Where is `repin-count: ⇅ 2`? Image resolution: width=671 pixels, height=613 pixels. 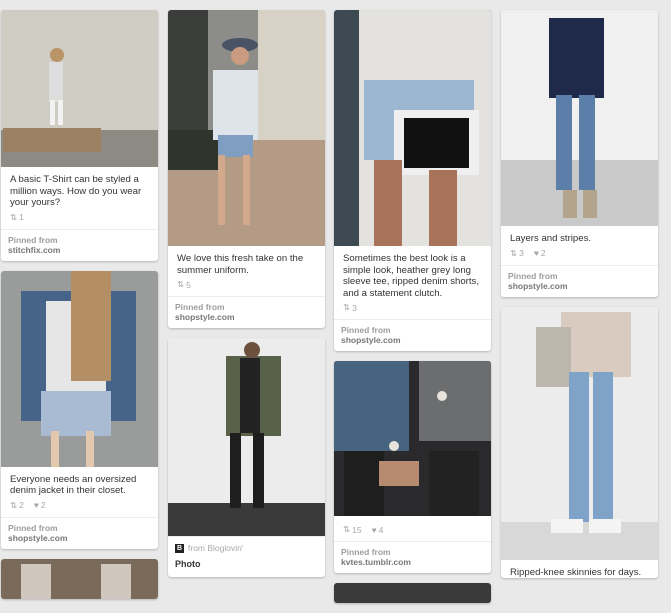
repin-count: ⇅ 2 is located at coordinates (17, 505).